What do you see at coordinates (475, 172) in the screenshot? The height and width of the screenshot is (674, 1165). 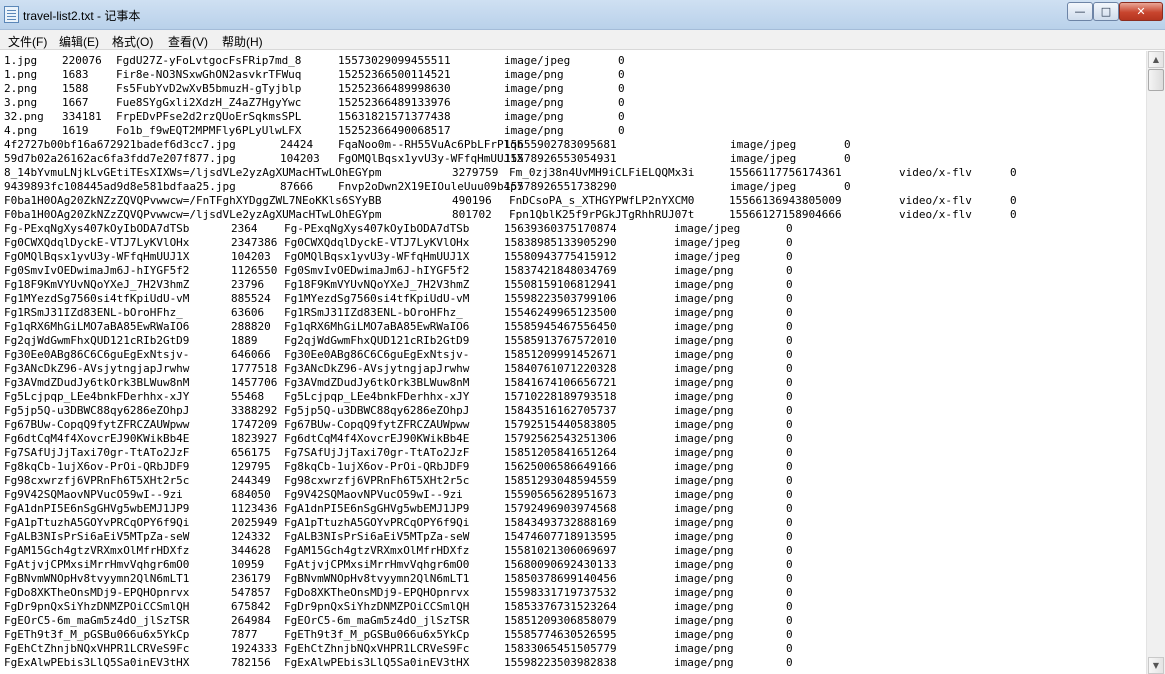 I see `text-cell: 3279759` at bounding box center [475, 172].